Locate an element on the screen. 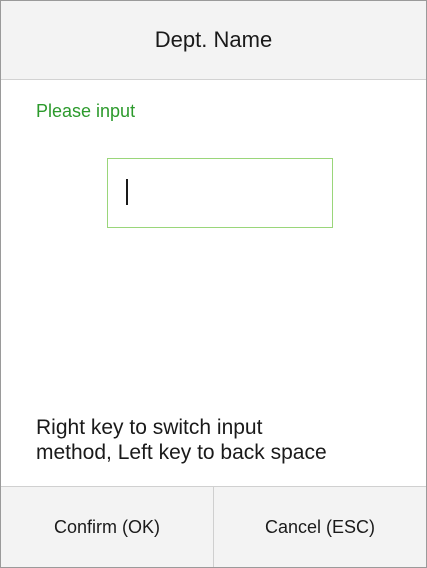  button-bar: Confirm (OK) Cancel (ESC) is located at coordinates (213, 526).